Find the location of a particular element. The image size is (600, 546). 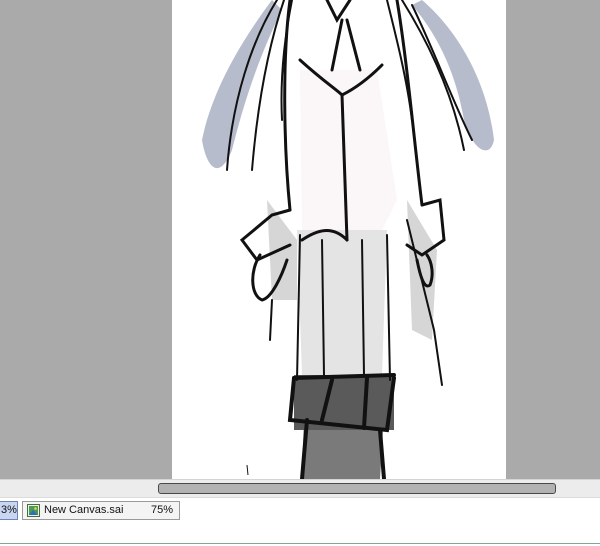

document-tab-previous: 3% is located at coordinates (9, 510).